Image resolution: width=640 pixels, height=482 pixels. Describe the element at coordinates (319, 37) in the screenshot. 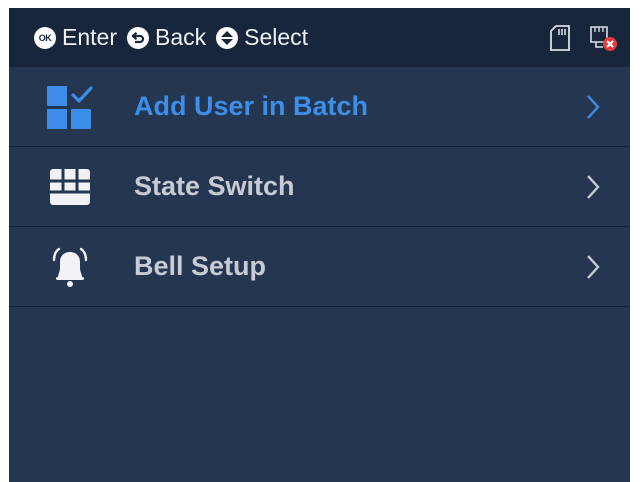

I see `header-bar: OK Enter Back Select` at that location.